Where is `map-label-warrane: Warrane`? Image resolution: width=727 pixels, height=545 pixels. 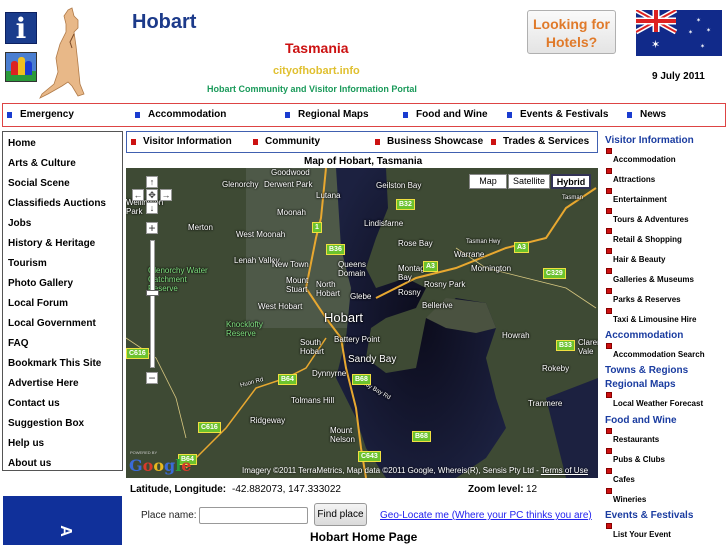 map-label-warrane: Warrane is located at coordinates (469, 254).